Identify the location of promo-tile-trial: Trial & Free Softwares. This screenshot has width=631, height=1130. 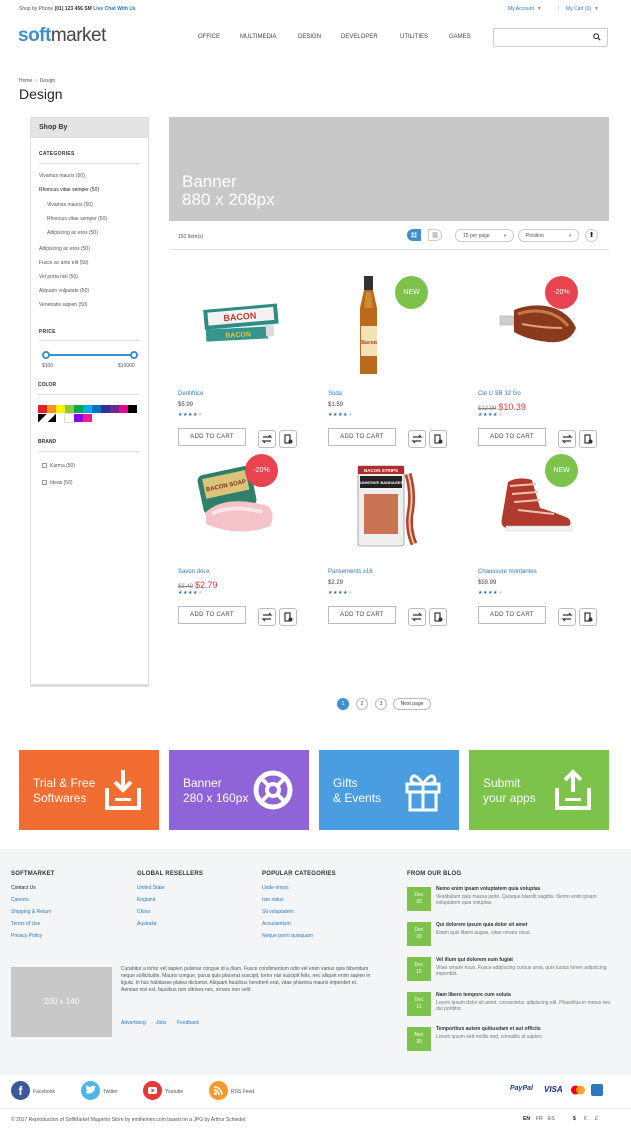
(89, 790).